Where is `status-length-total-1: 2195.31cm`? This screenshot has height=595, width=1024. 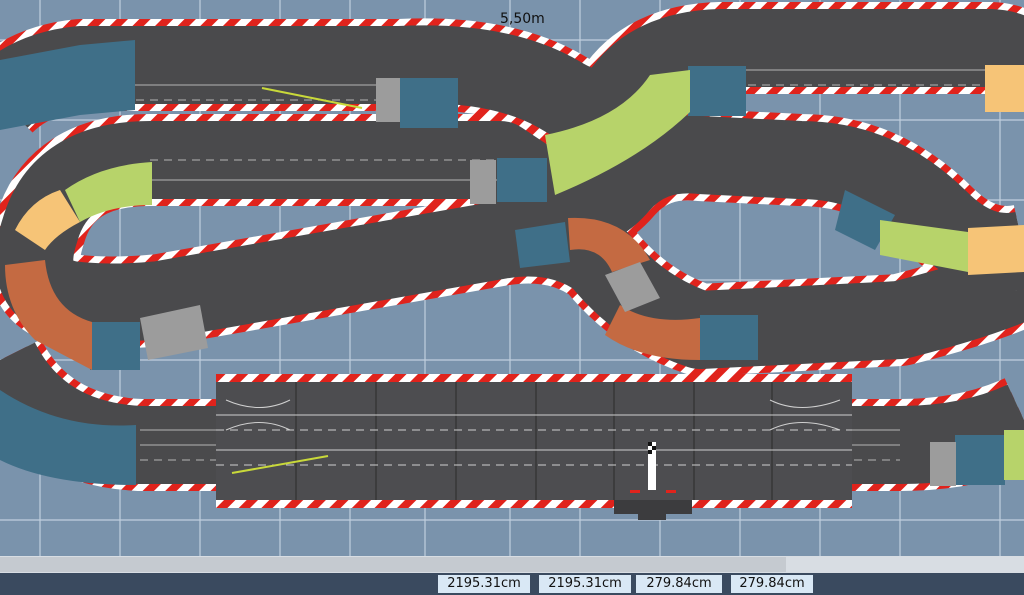 status-length-total-1: 2195.31cm is located at coordinates (484, 584).